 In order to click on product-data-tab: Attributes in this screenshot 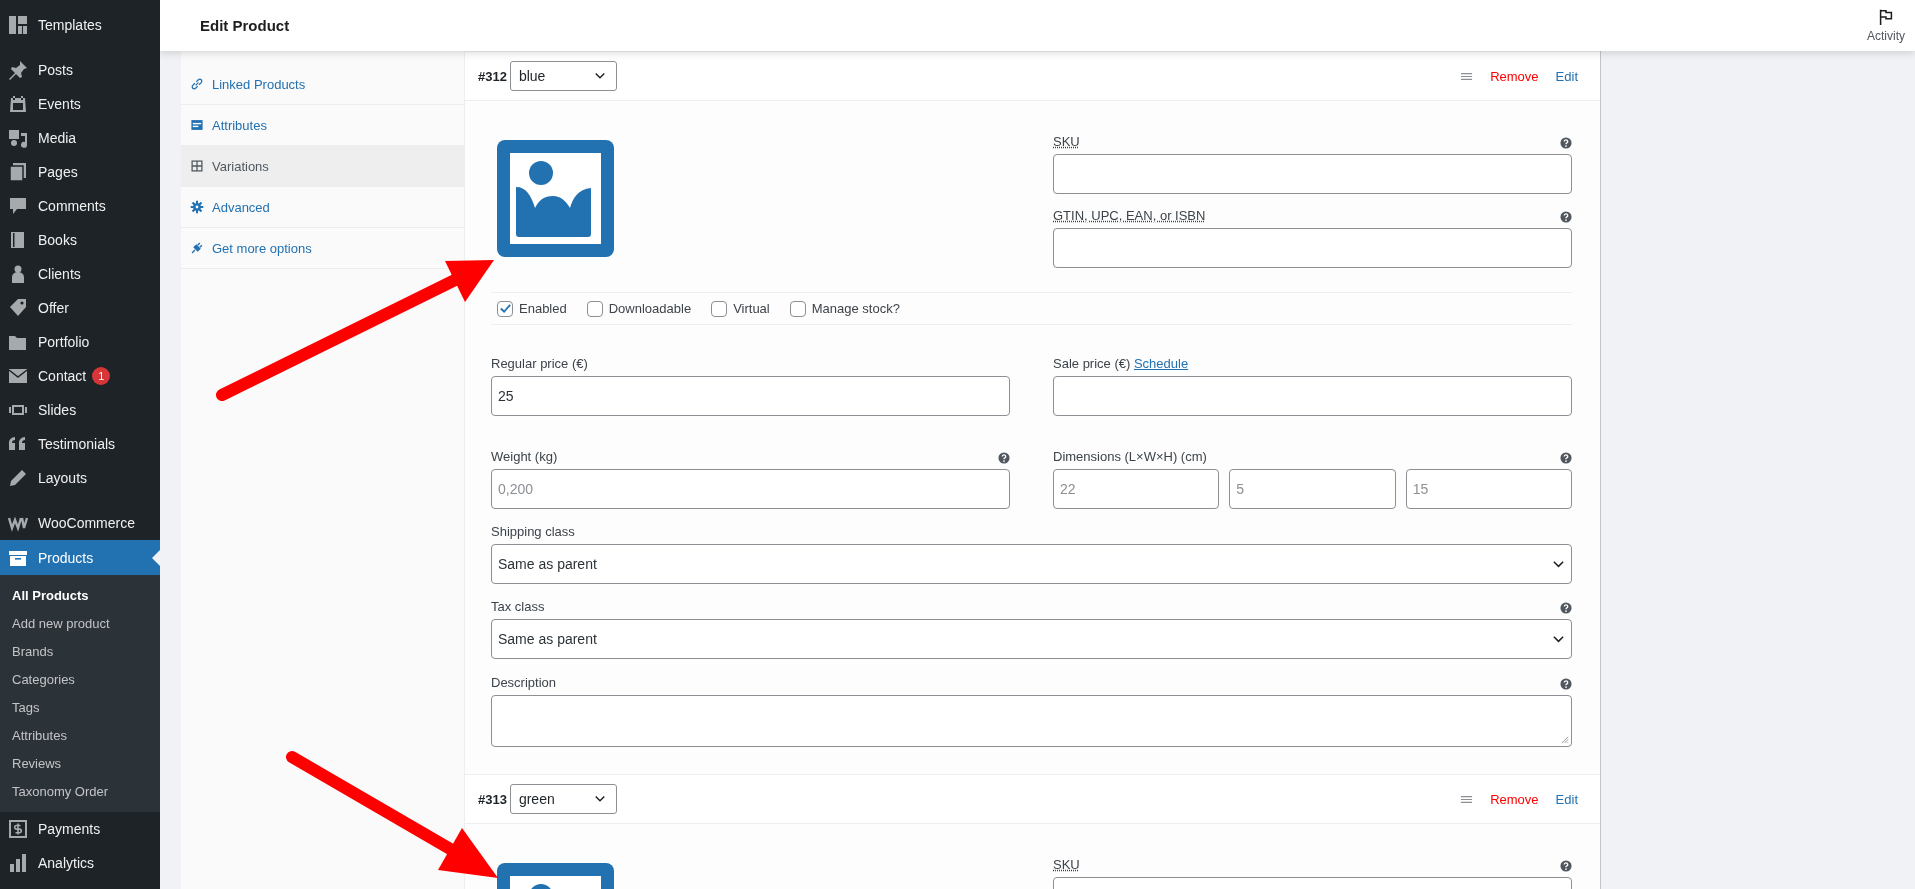, I will do `click(228, 125)`.